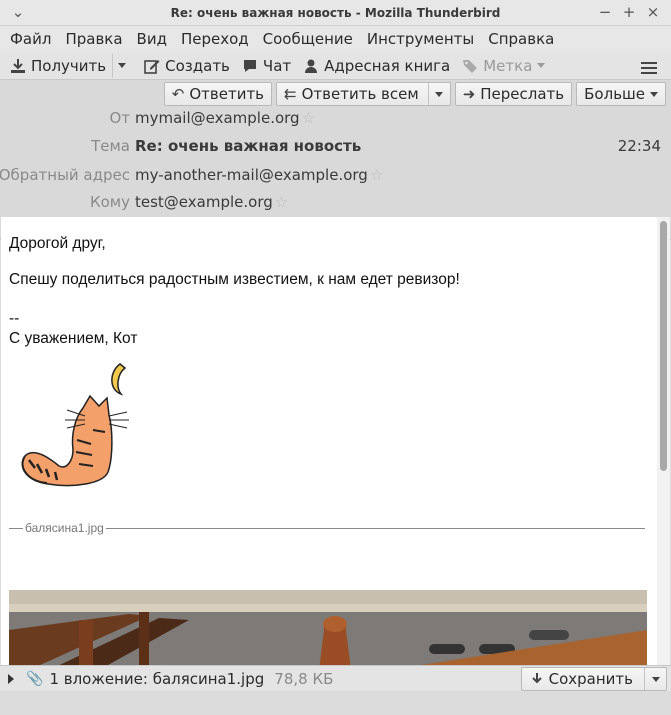 This screenshot has height=715, width=671. Describe the element at coordinates (590, 679) in the screenshot. I see `save-label: Сохранить` at that location.